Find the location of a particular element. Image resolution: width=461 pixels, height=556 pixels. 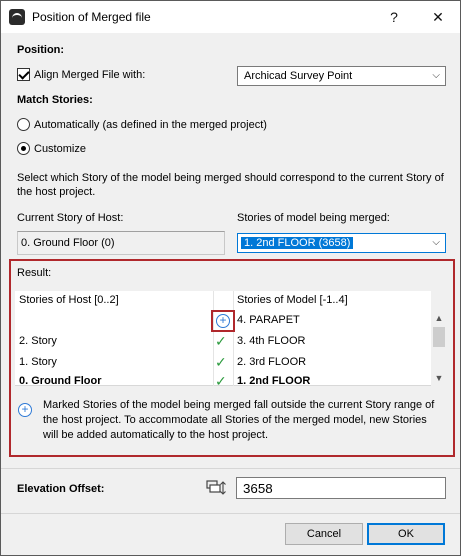

model-story-cell: 2. 3rd FLOOR is located at coordinates (272, 362).